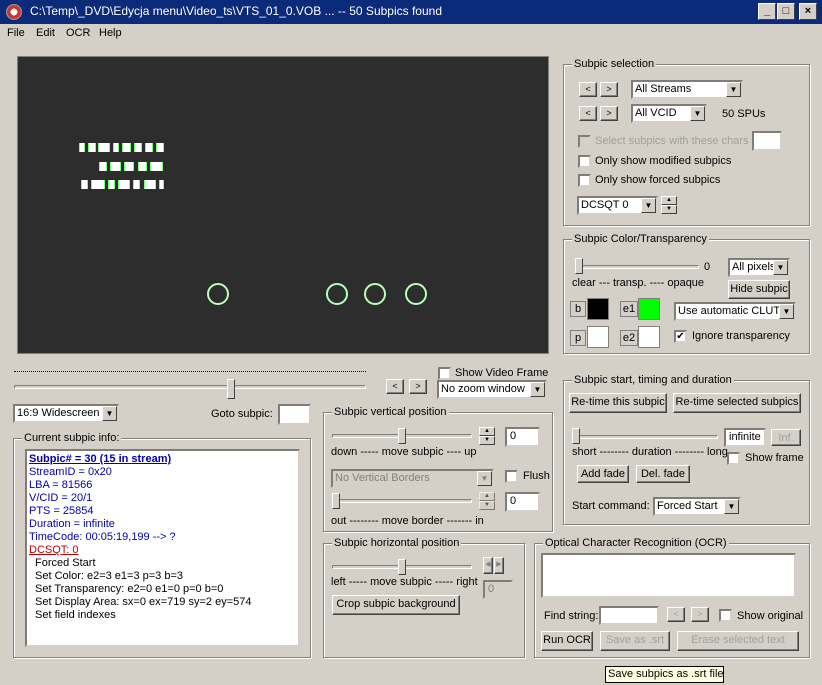 The width and height of the screenshot is (822, 685). Describe the element at coordinates (767, 141) in the screenshot. I see `select-chars-input` at that location.